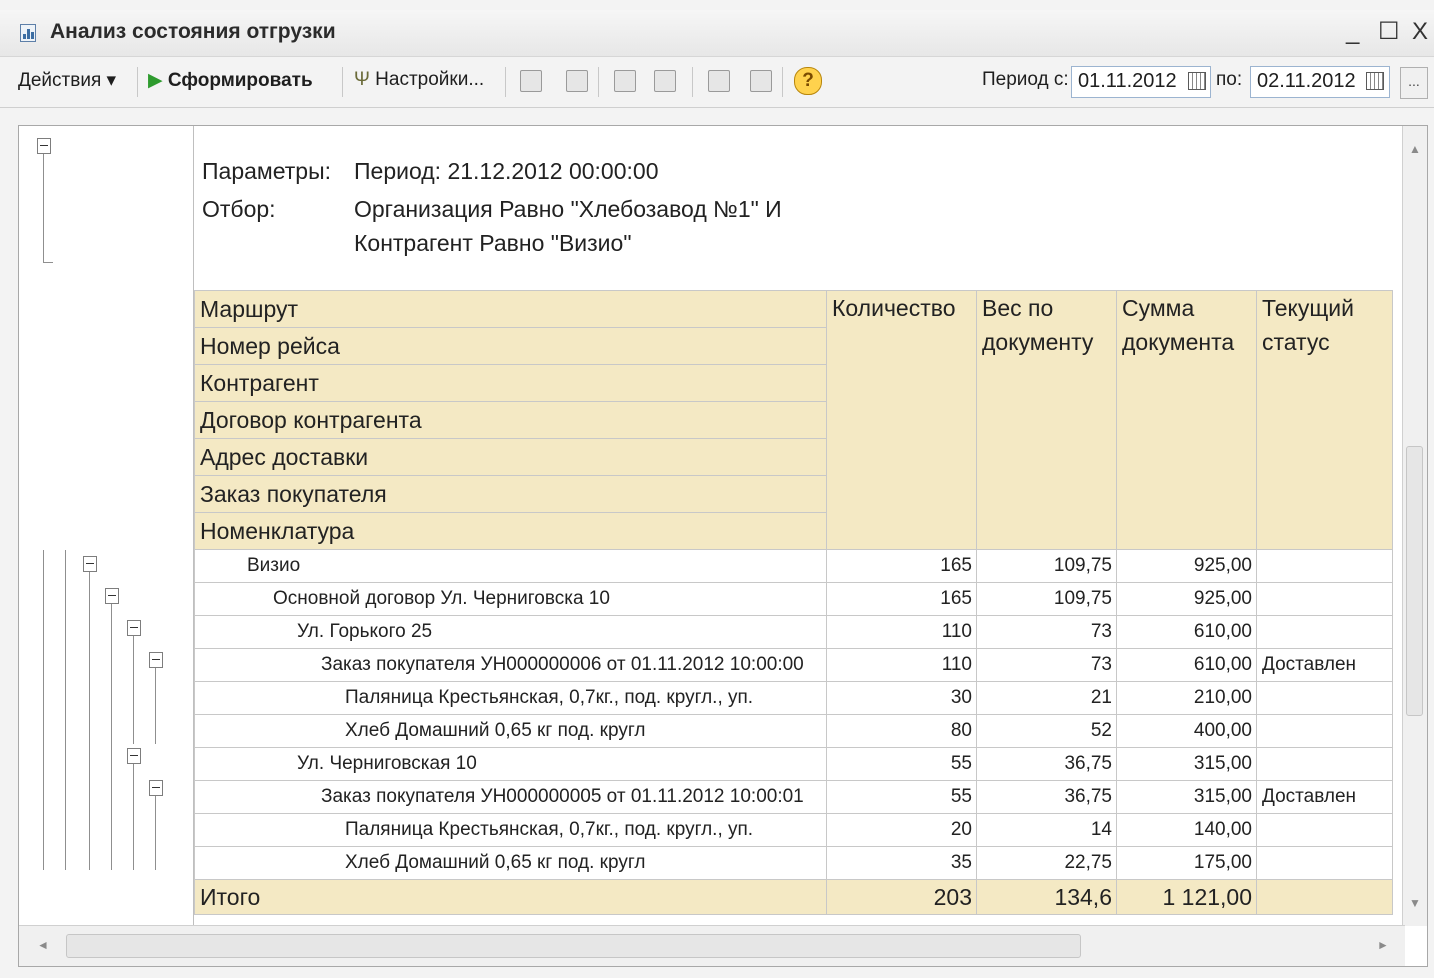  Describe the element at coordinates (1046, 698) in the screenshot. I see `row-weight-cell: 21` at that location.